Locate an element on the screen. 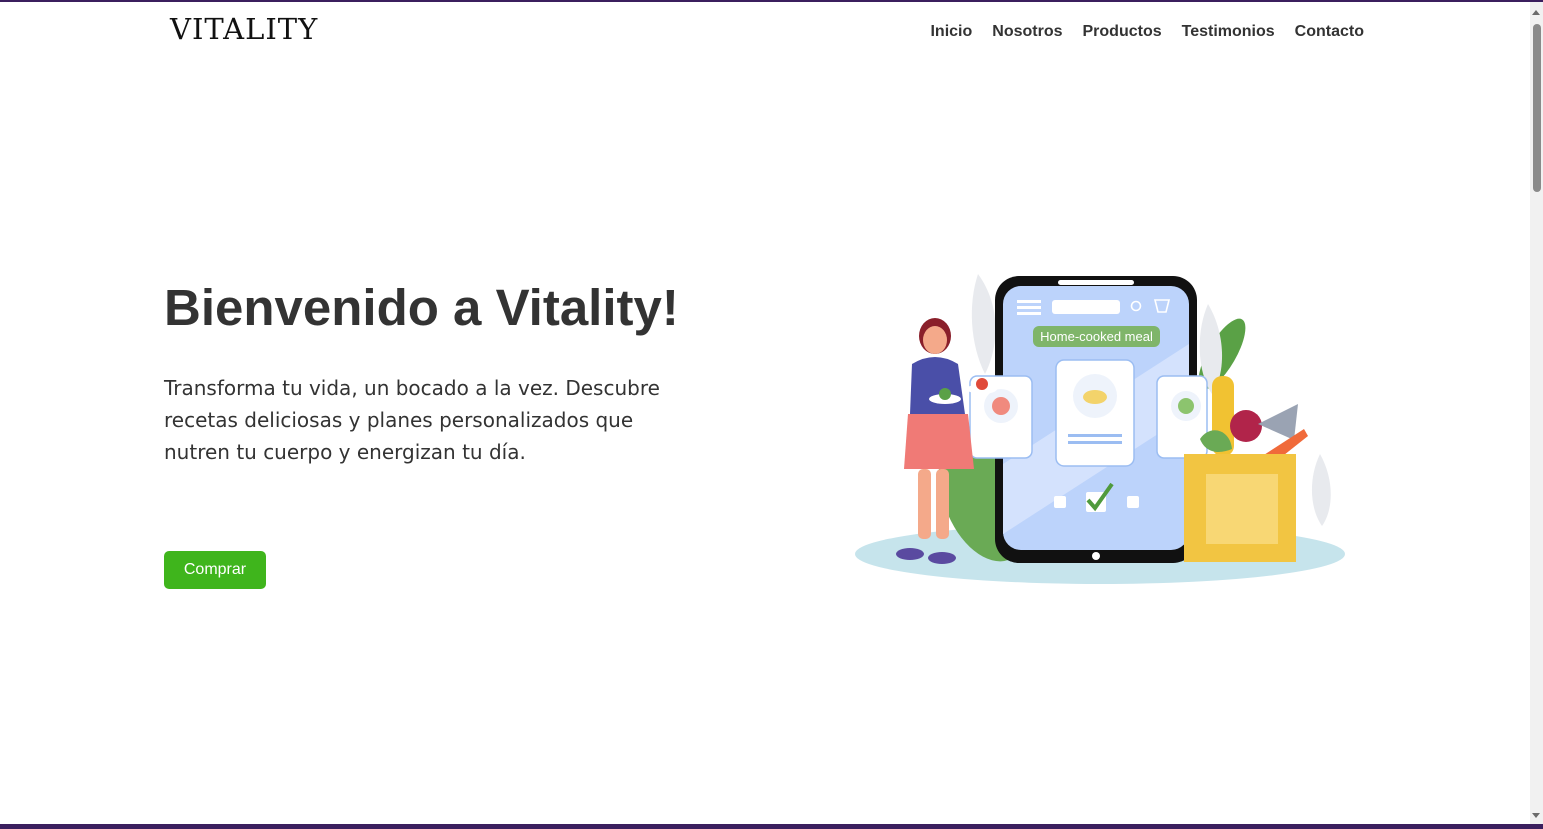 Image resolution: width=1543 pixels, height=829 pixels. site-logo: VITALITY is located at coordinates (244, 29).